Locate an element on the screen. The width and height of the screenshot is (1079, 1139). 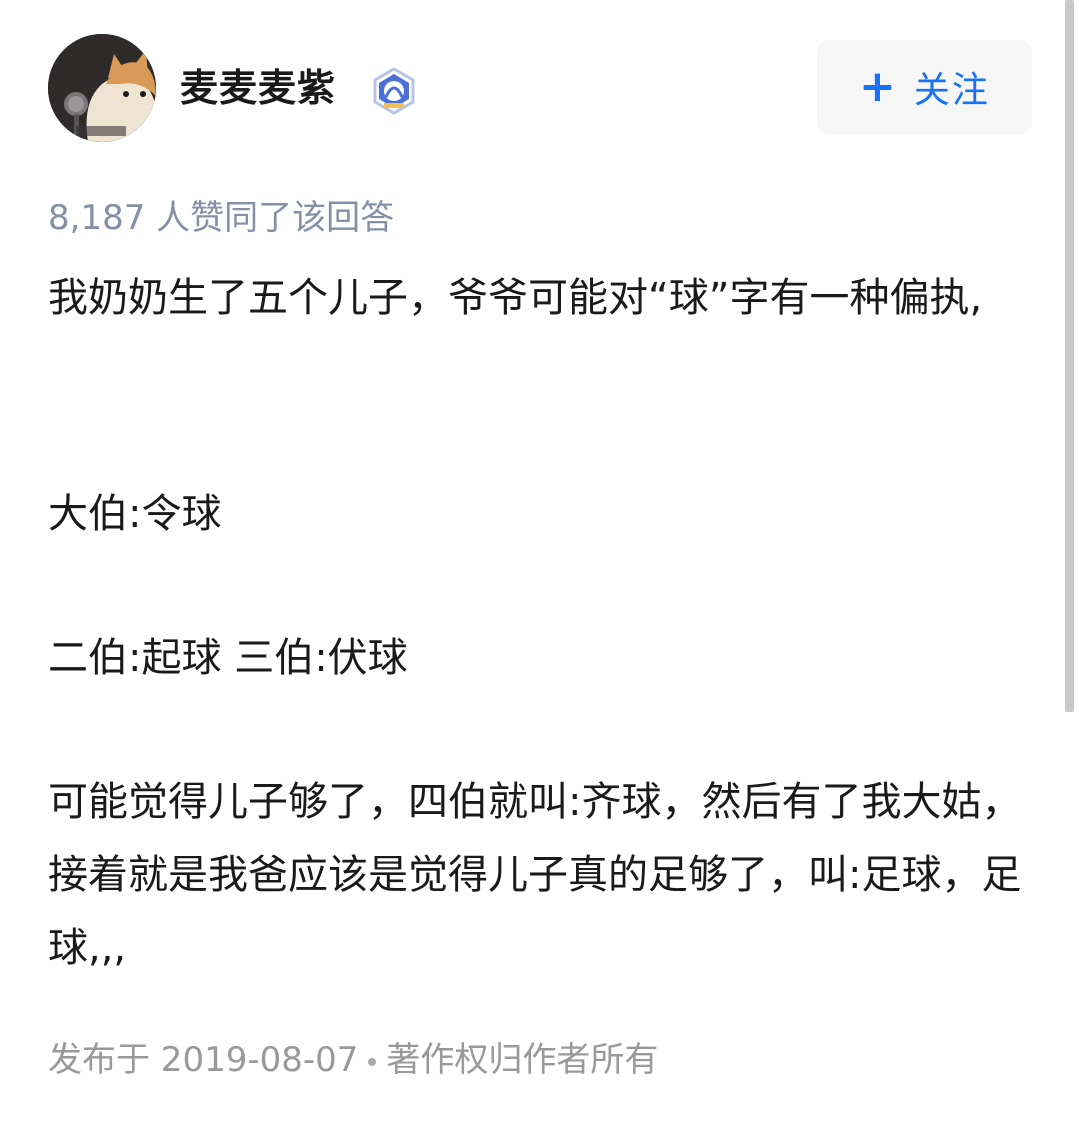
answer-paragraph: 我奶奶生了五个儿子，爷爷可能对“球”字有一种偏执, is located at coordinates (515, 298).